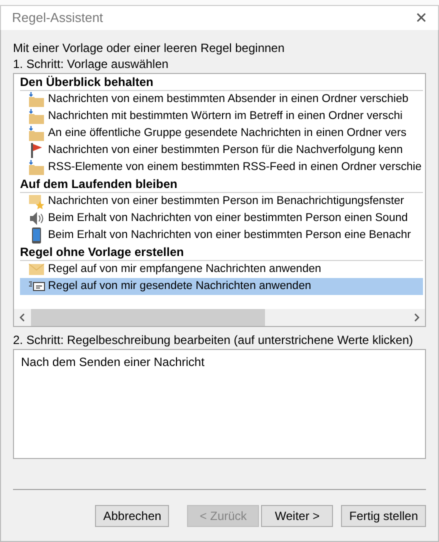 The height and width of the screenshot is (542, 439). What do you see at coordinates (227, 134) in the screenshot?
I see `template-label: An eine öffentliche Gruppe gesendete Nachrichten in einen Ordner vers` at bounding box center [227, 134].